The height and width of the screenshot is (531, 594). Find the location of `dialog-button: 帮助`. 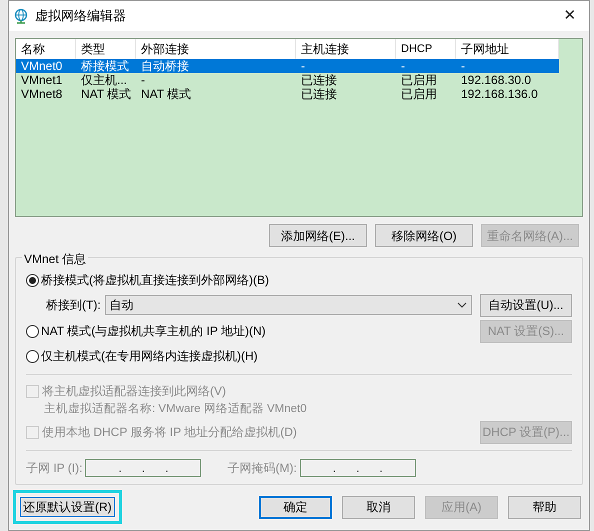

dialog-button: 帮助 is located at coordinates (544, 507).